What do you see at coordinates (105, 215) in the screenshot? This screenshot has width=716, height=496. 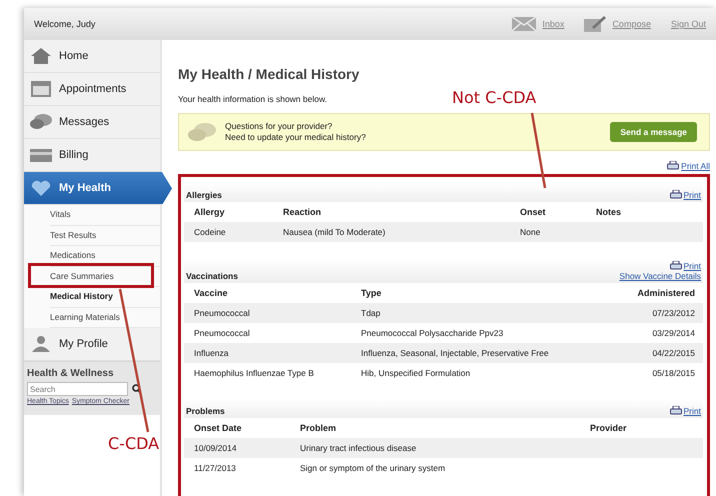 I see `subnav-item: Vitals` at bounding box center [105, 215].